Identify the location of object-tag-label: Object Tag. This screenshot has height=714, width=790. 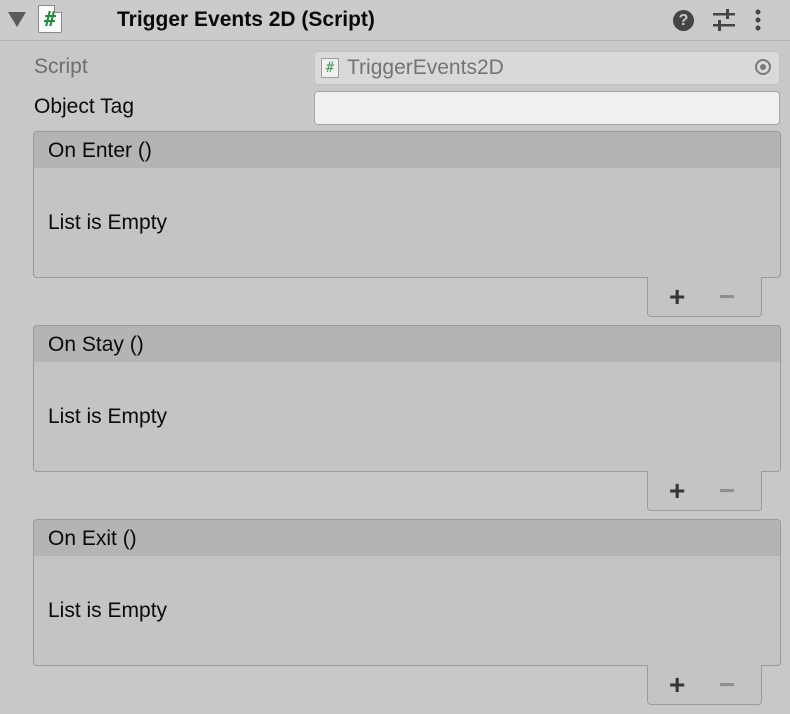
(84, 106).